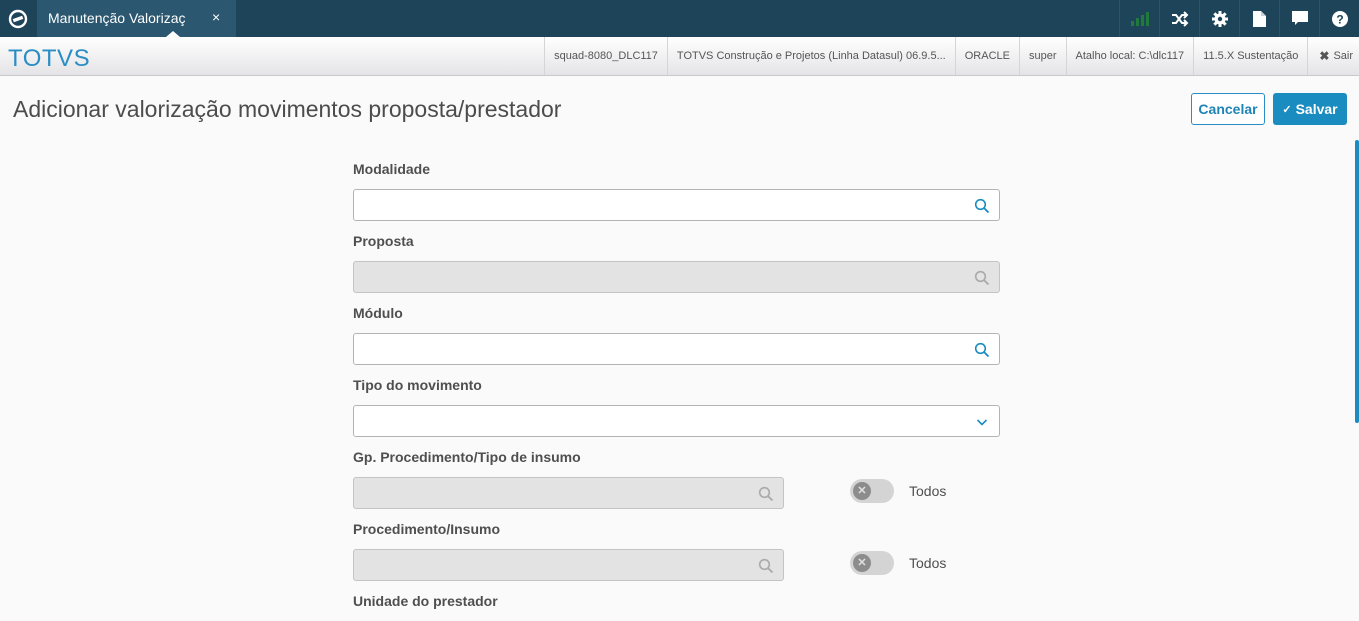  I want to click on local-shortcut-info: Atalho local: C:\dlc117, so click(1129, 56).